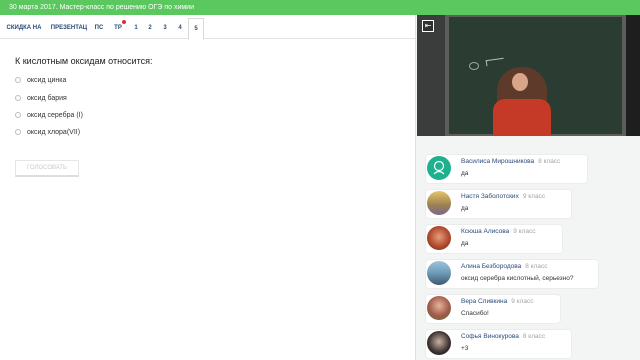  What do you see at coordinates (165, 28) in the screenshot?
I see `tab-3: 3` at bounding box center [165, 28].